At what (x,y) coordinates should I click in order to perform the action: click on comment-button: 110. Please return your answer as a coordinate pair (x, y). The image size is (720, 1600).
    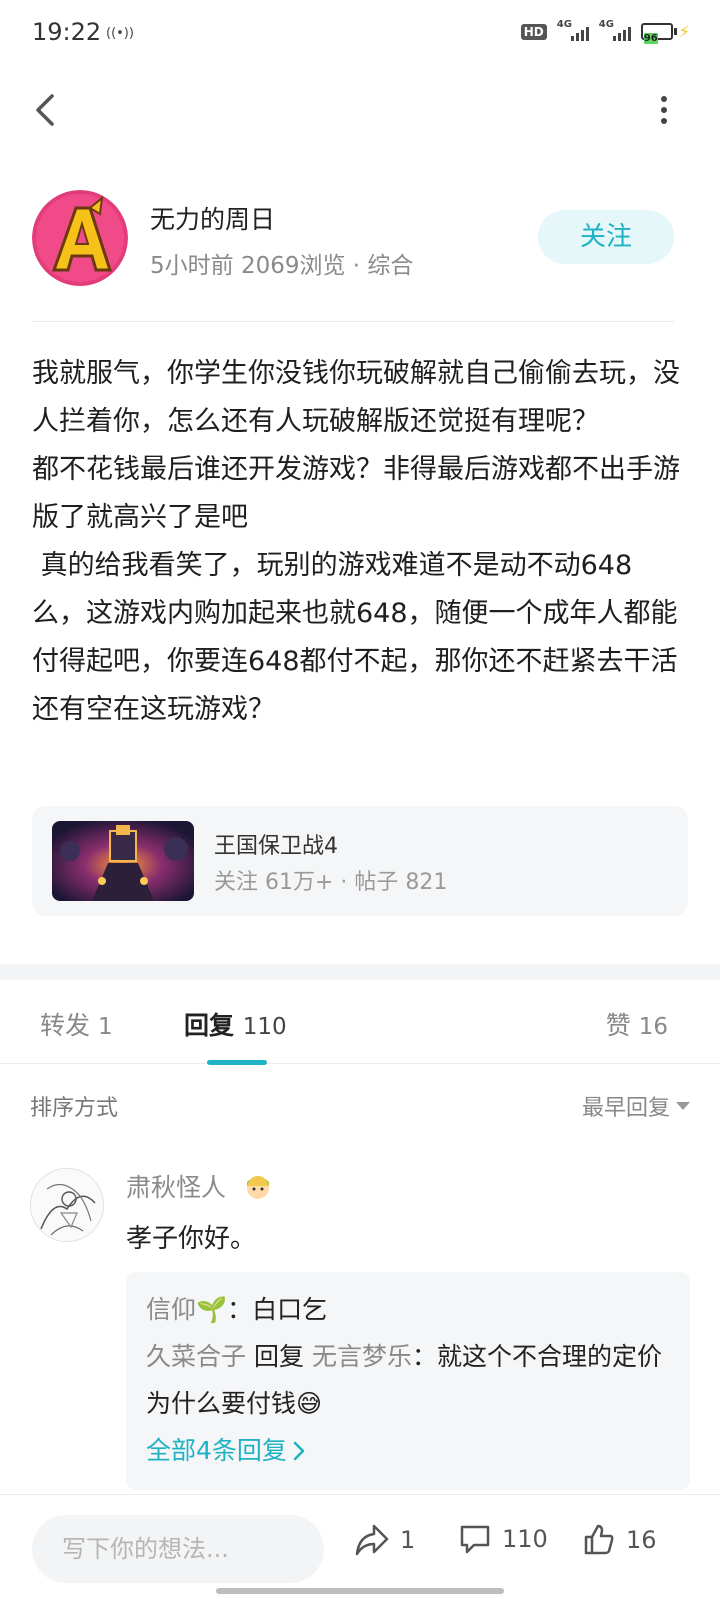
    Looking at the image, I should click on (503, 1539).